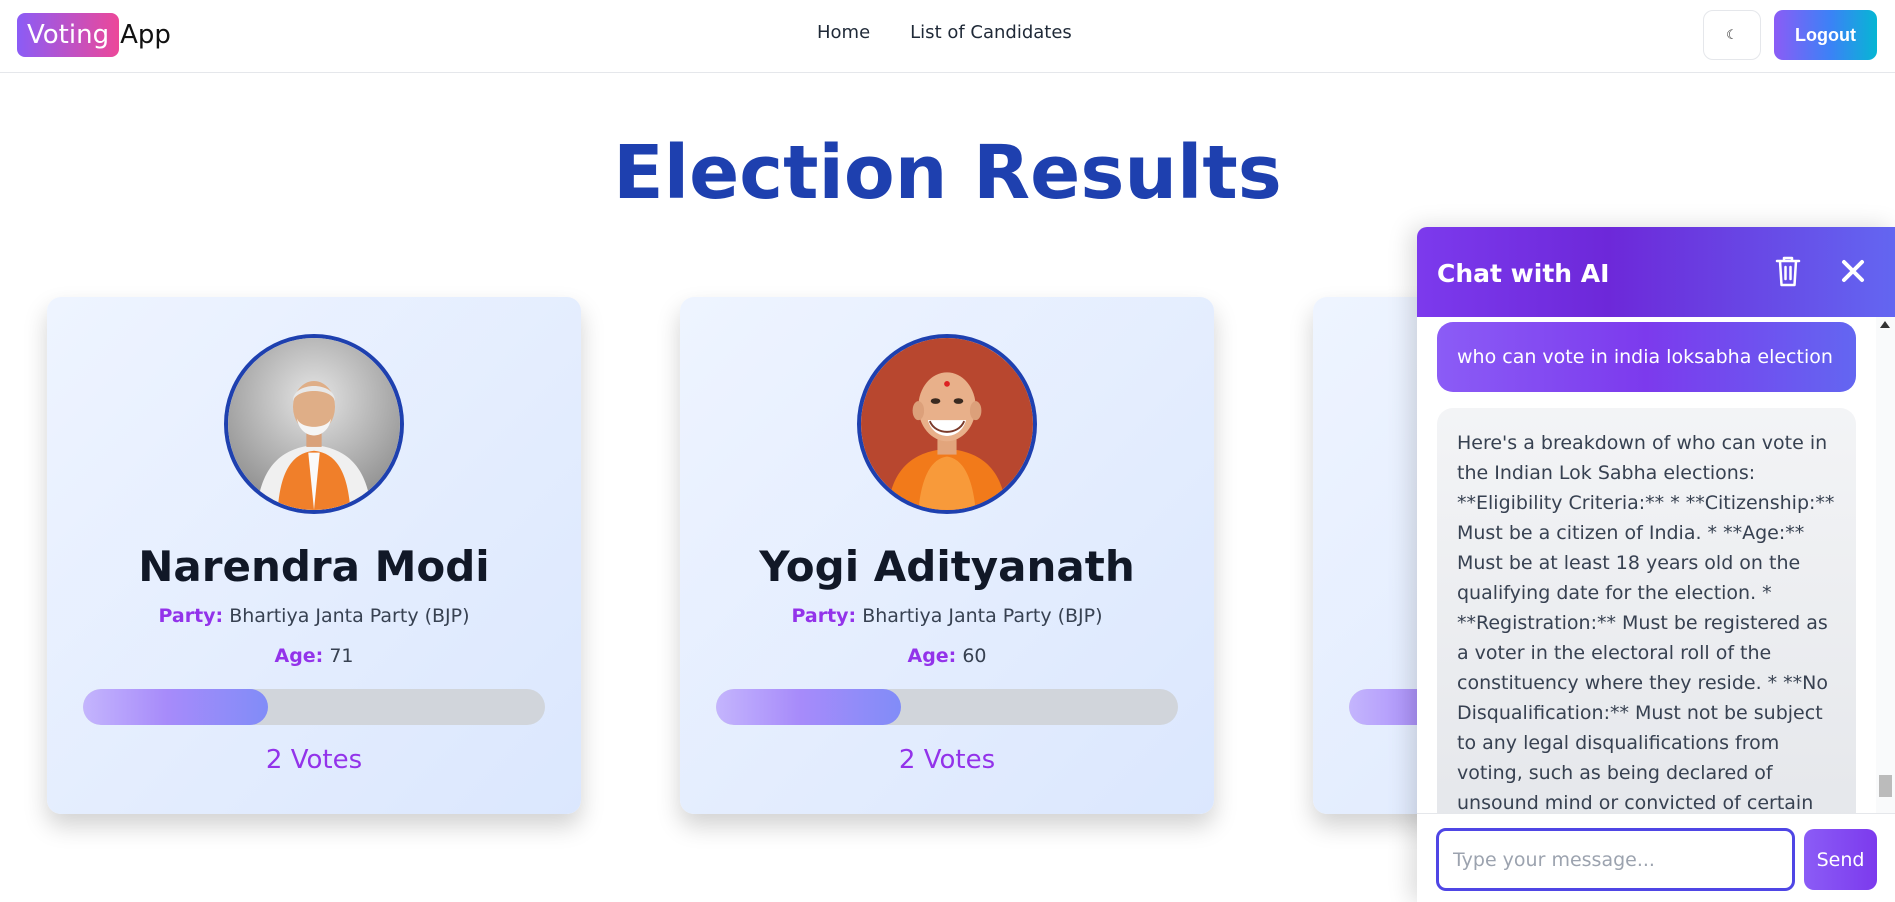 The image size is (1895, 902). I want to click on close-chat-button, so click(1853, 271).